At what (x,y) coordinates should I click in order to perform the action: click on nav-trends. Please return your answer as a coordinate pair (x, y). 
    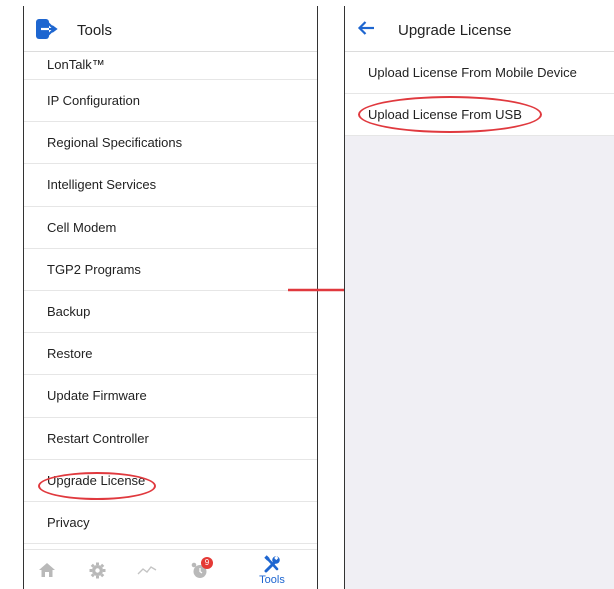
    Looking at the image, I should click on (147, 569).